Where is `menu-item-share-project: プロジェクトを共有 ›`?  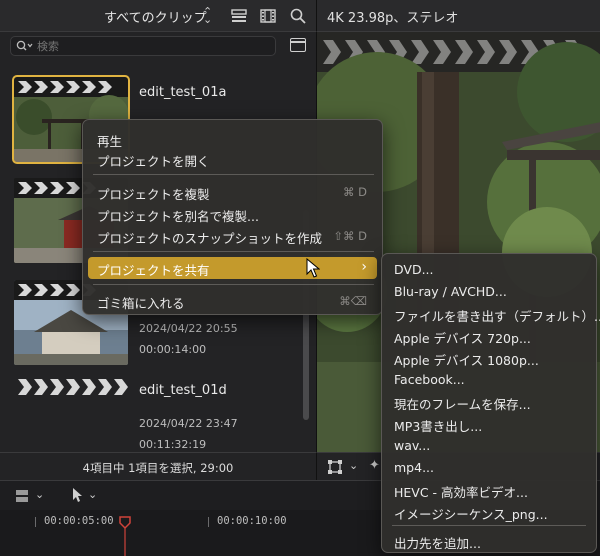
menu-item-share-project: プロジェクトを共有 › is located at coordinates (232, 268).